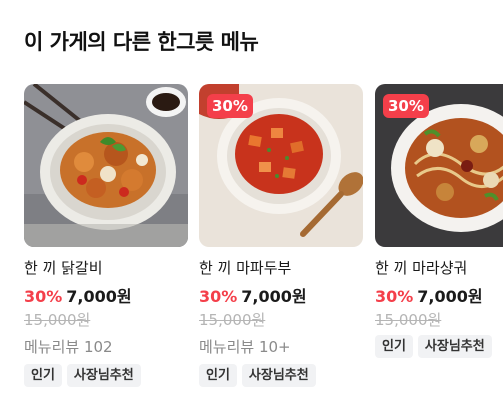 The width and height of the screenshot is (503, 413). What do you see at coordinates (106, 165) in the screenshot?
I see `menu-image` at bounding box center [106, 165].